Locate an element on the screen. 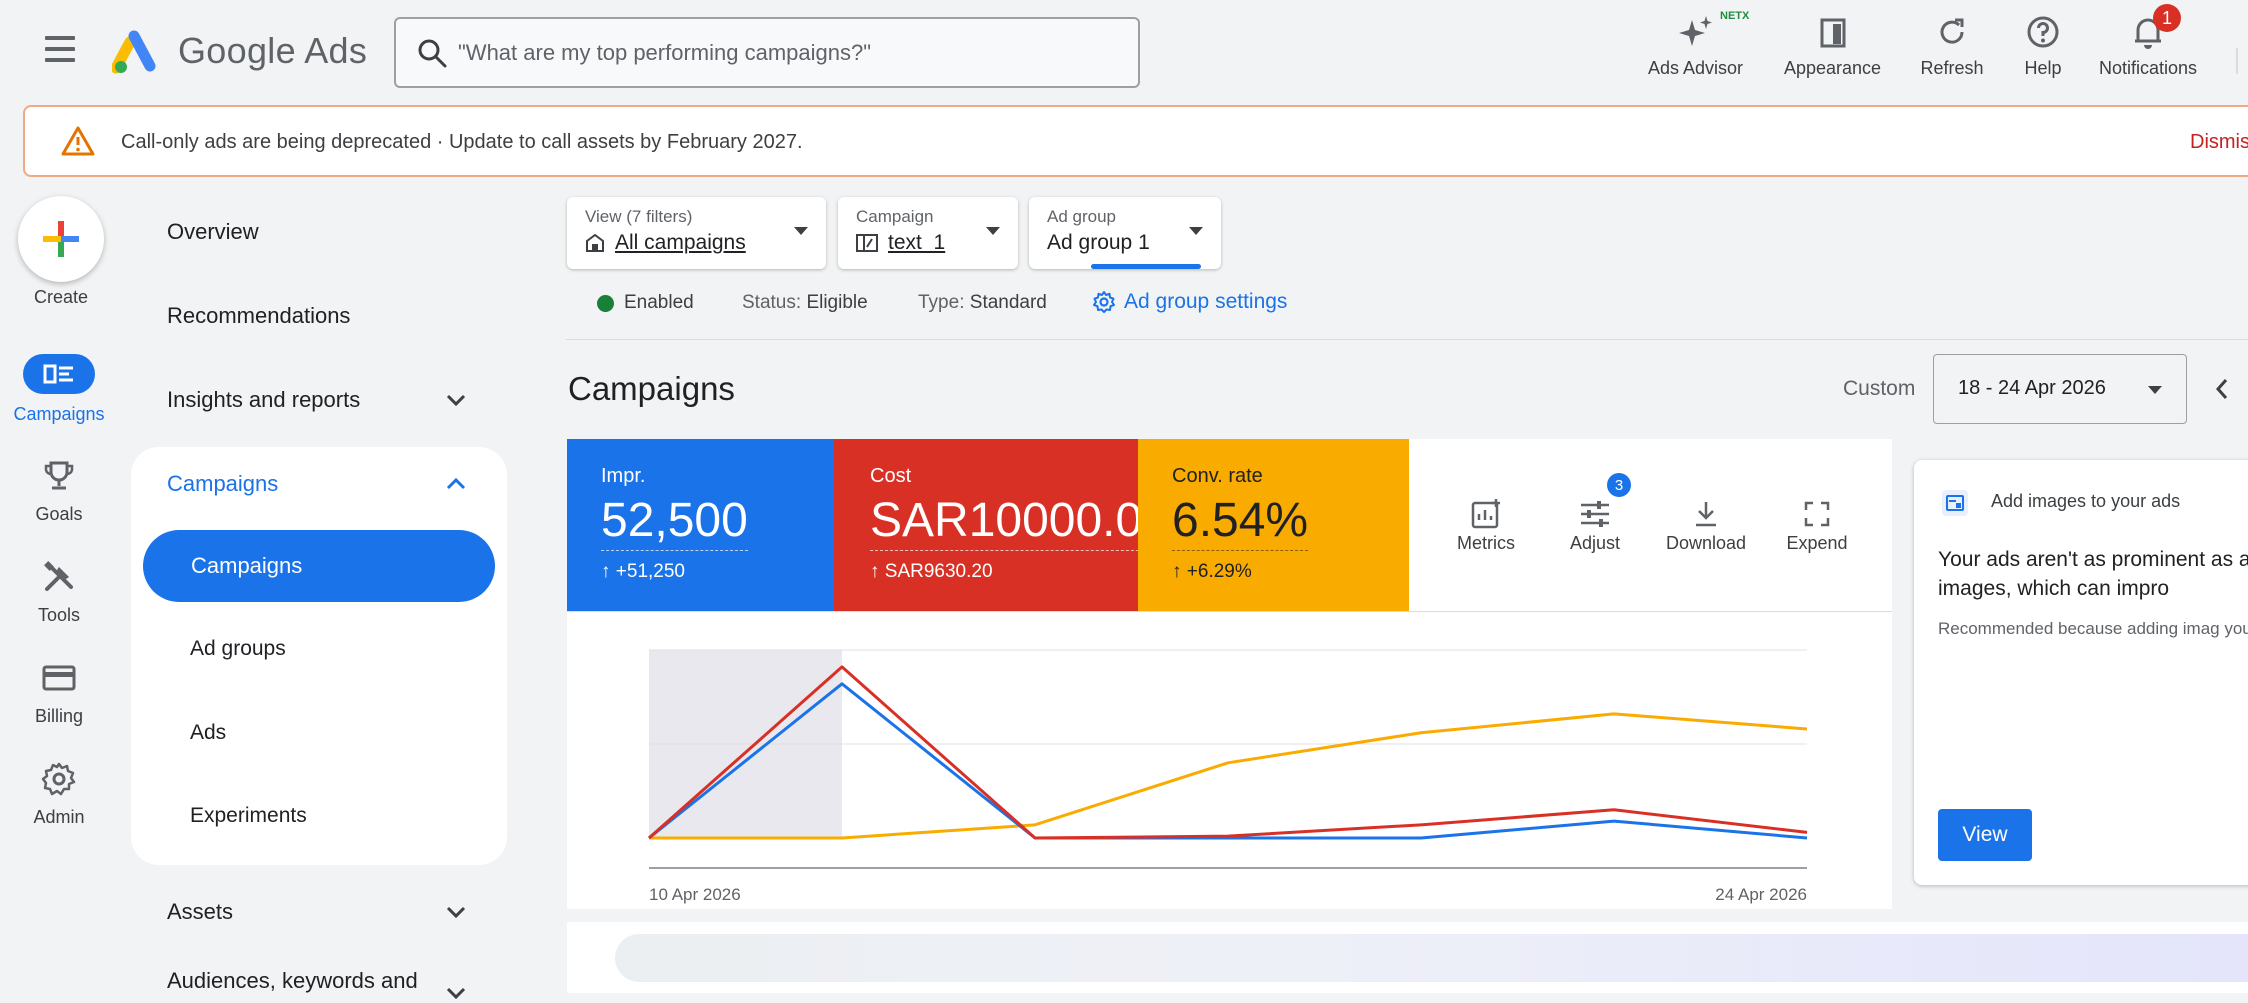 Image resolution: width=2248 pixels, height=1003 pixels. rail-item-tools: Tools is located at coordinates (59, 590).